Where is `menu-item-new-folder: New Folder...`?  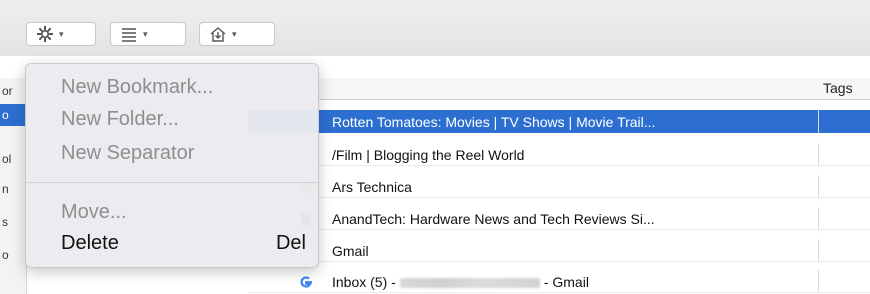 menu-item-new-folder: New Folder... is located at coordinates (120, 119).